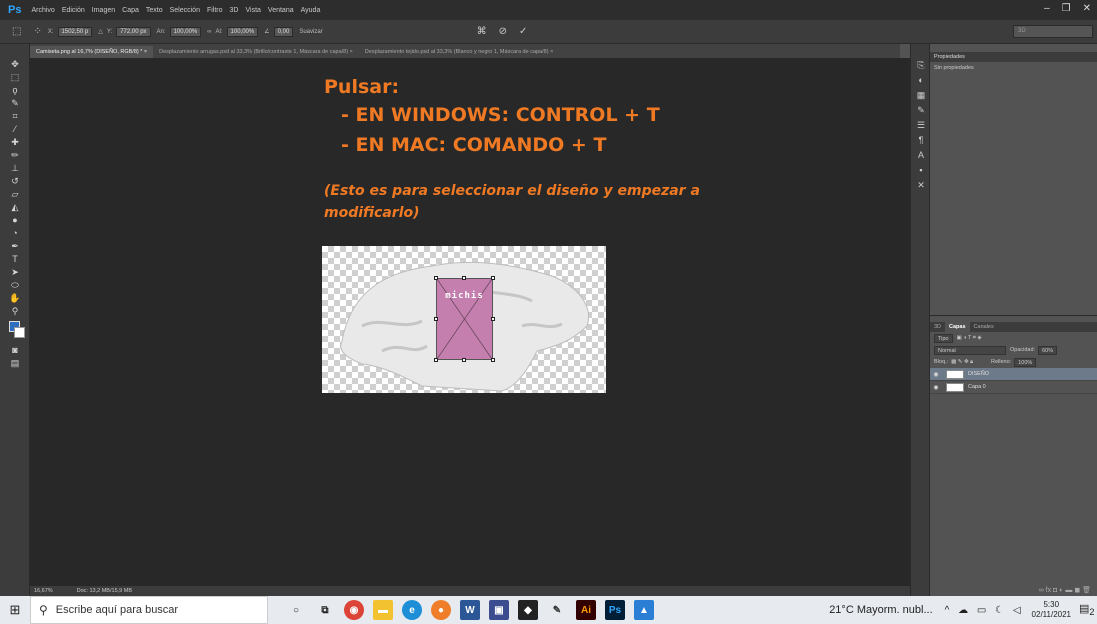  I want to click on tab-3d: 3D, so click(937, 327).